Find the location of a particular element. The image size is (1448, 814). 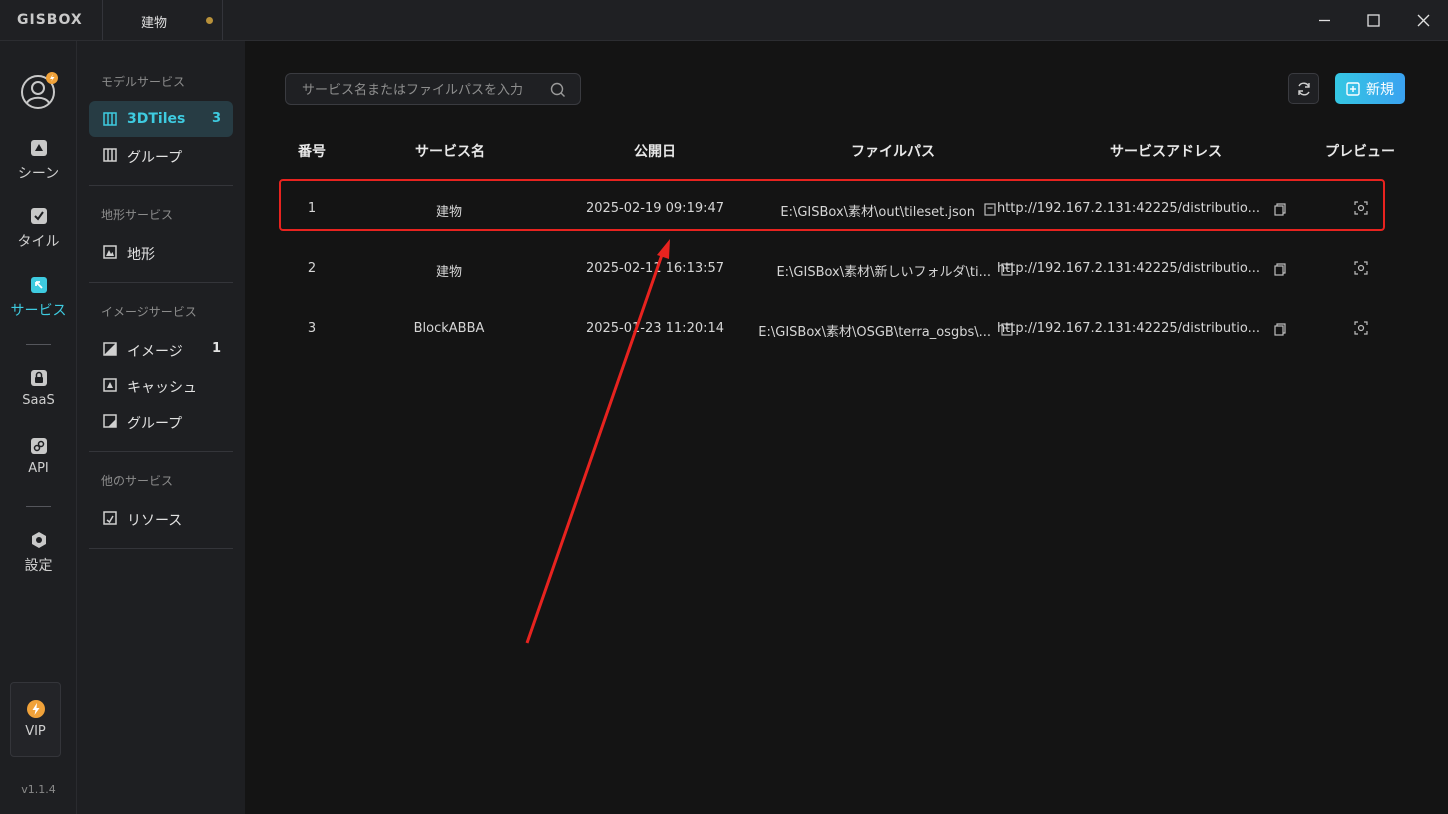

row-service-name: BlockABBA is located at coordinates (449, 328).